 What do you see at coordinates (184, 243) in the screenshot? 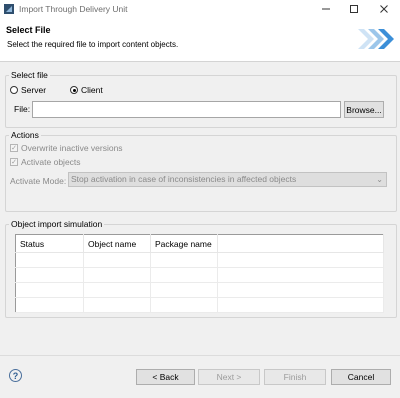
I see `column-package-name: Package name` at bounding box center [184, 243].